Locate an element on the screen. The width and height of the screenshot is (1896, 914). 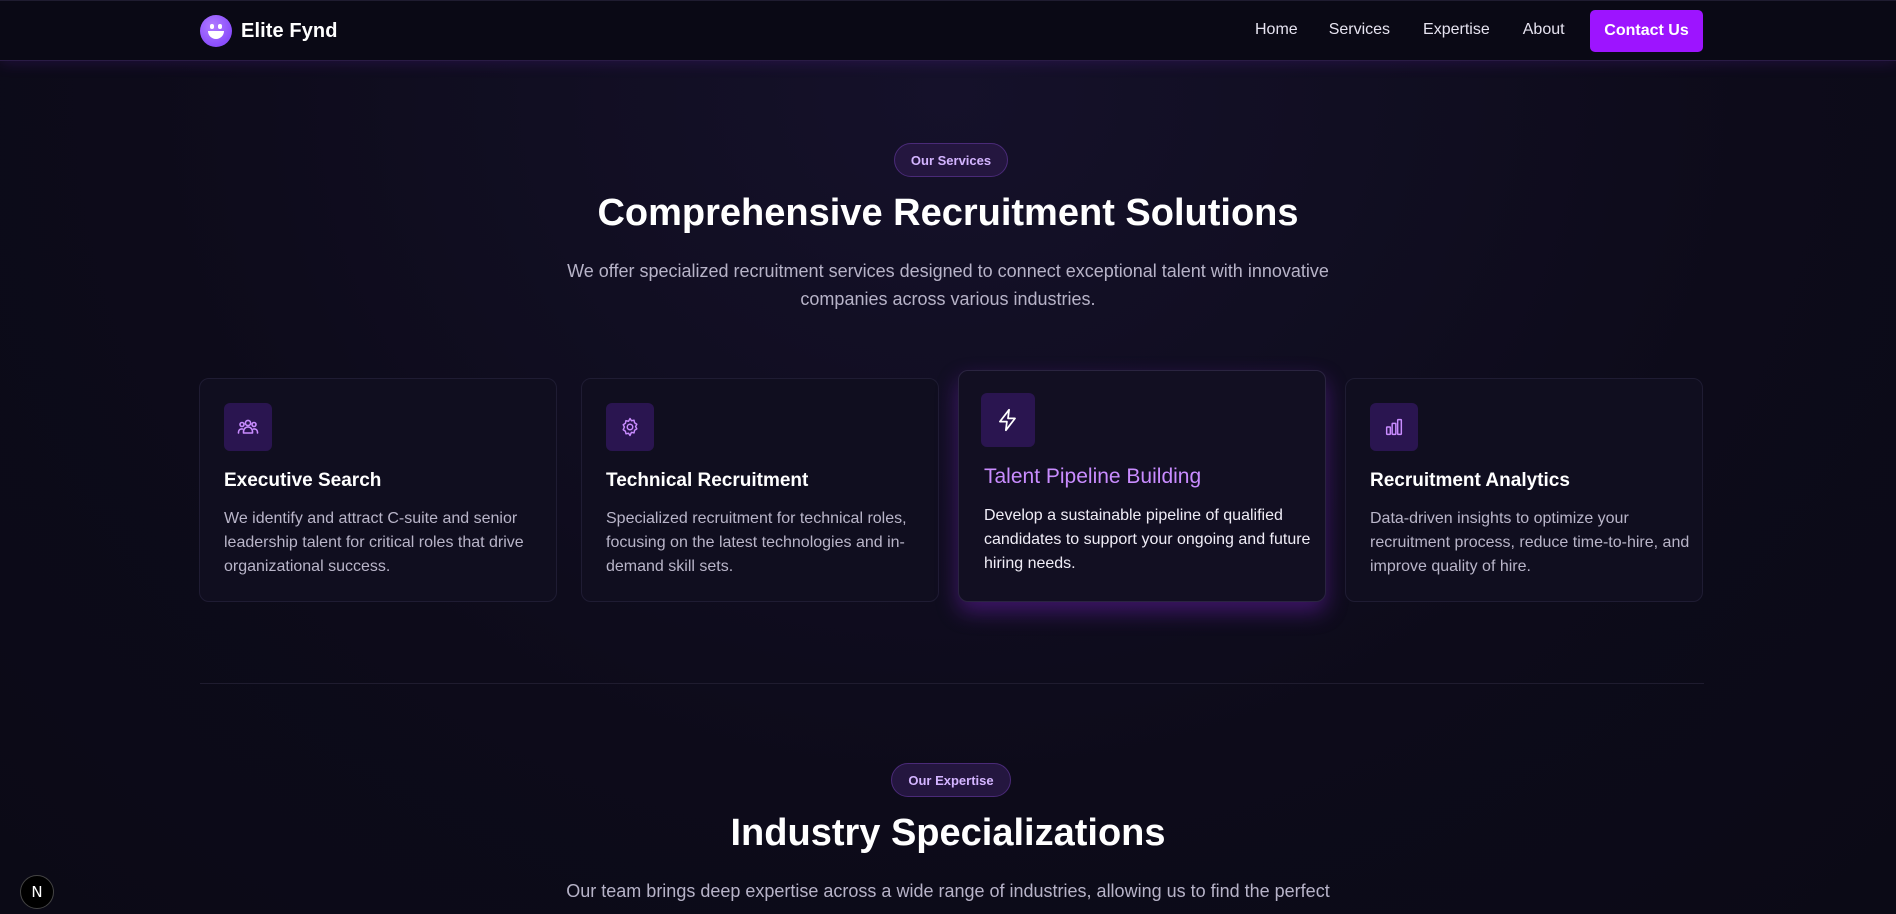
dev-tools-badge: N is located at coordinates (37, 892).